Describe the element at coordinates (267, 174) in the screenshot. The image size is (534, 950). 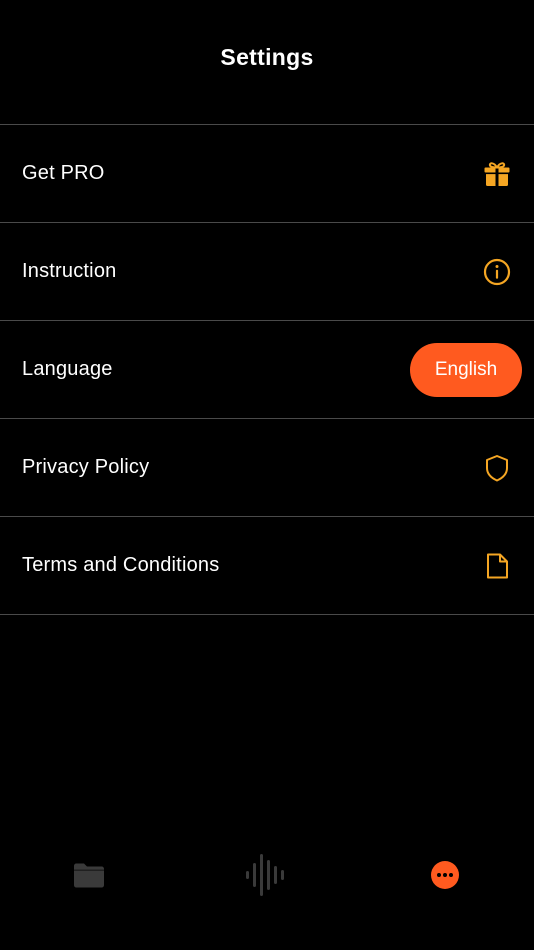
I see `settings-item-get-pro: Get PRO` at that location.